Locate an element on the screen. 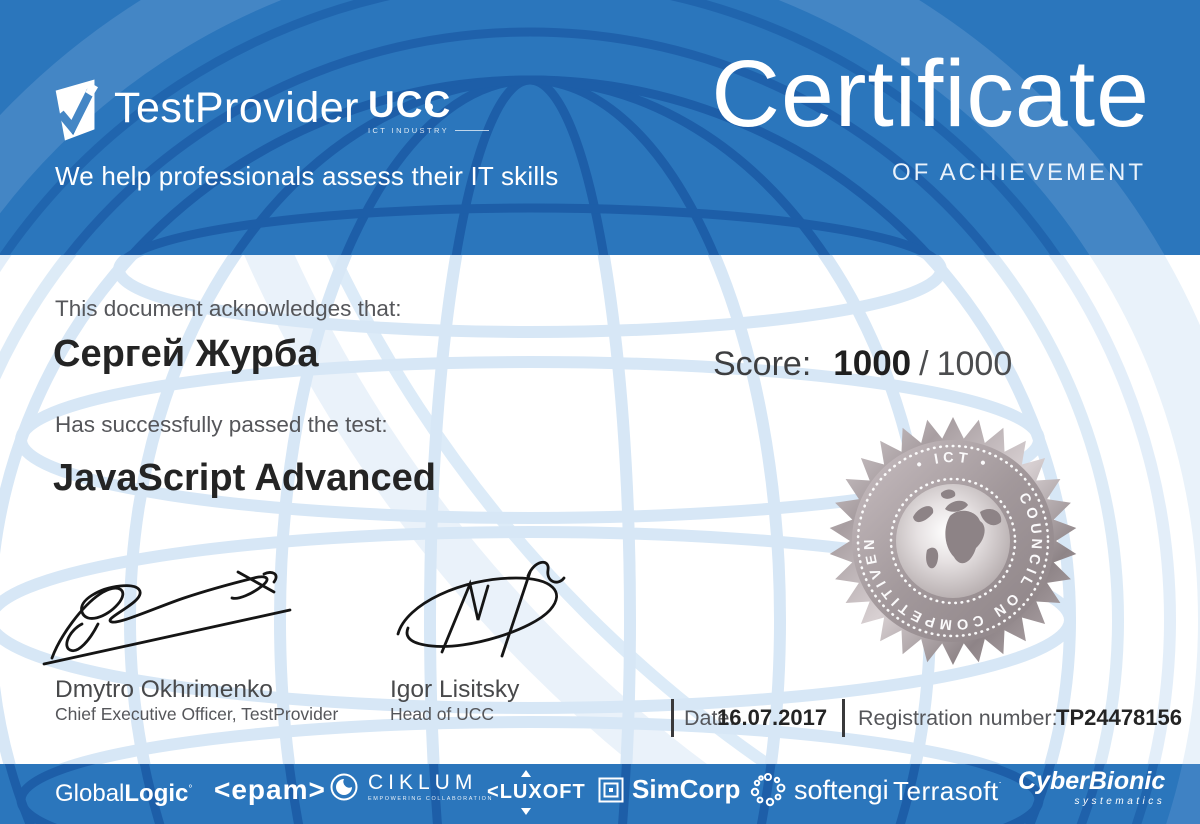 This screenshot has width=1200, height=824. logo-softengi: softengi is located at coordinates (818, 790).